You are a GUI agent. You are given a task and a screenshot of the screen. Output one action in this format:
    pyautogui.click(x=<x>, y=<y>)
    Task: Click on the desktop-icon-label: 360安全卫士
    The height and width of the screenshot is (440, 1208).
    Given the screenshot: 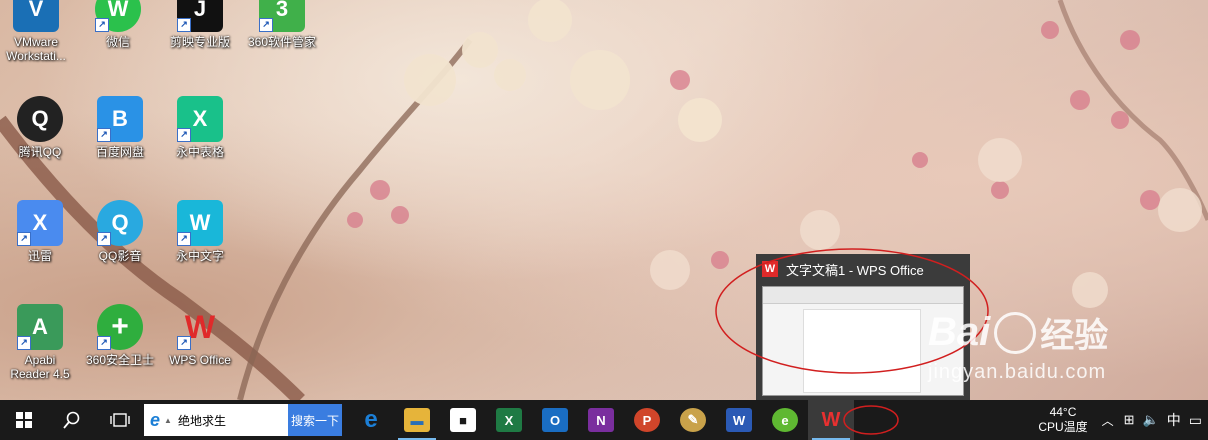 What is the action you would take?
    pyautogui.click(x=120, y=360)
    